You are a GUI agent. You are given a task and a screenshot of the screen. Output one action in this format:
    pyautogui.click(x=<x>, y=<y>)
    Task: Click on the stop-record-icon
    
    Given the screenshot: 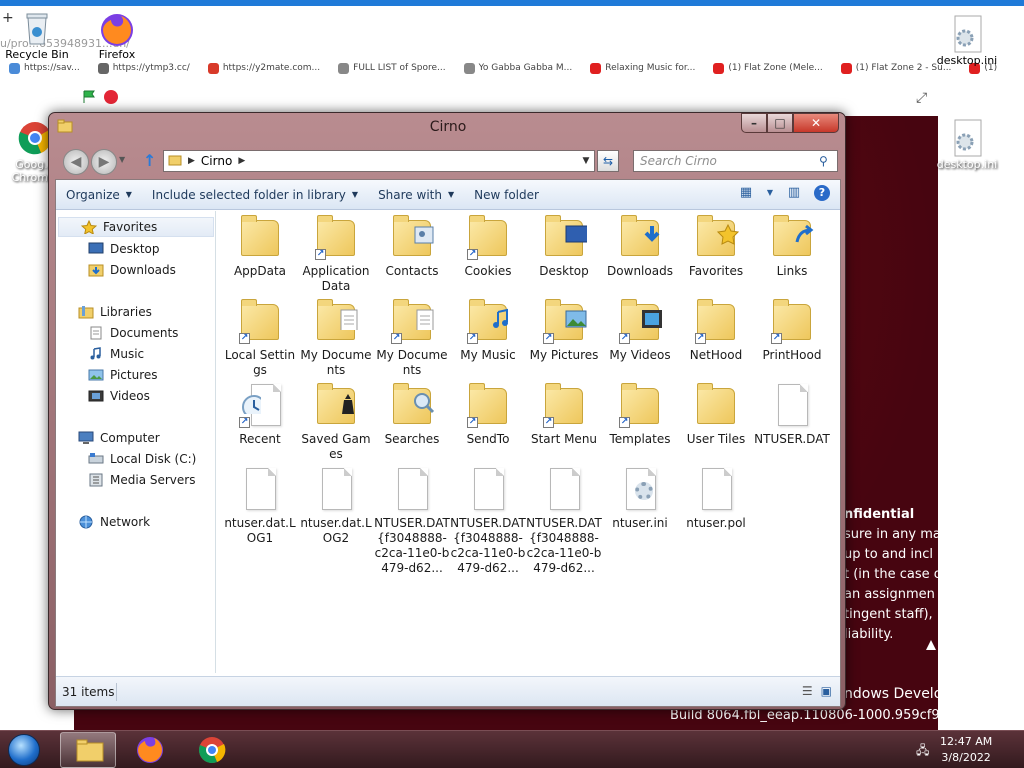 What is the action you would take?
    pyautogui.click(x=111, y=97)
    